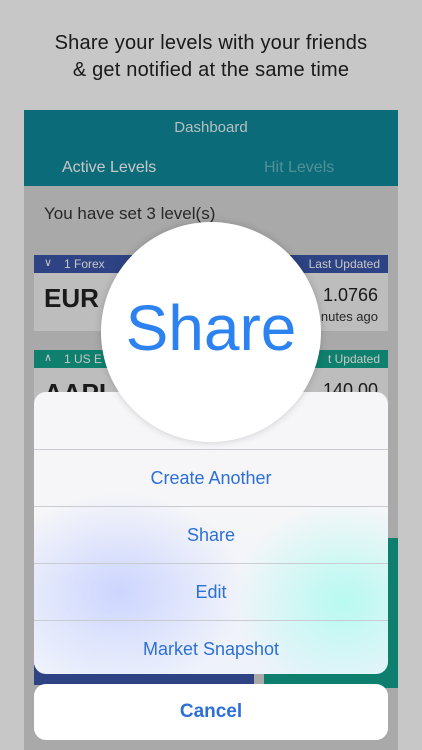 The height and width of the screenshot is (750, 422). Describe the element at coordinates (211, 712) in the screenshot. I see `cancel-button: Cancel` at that location.